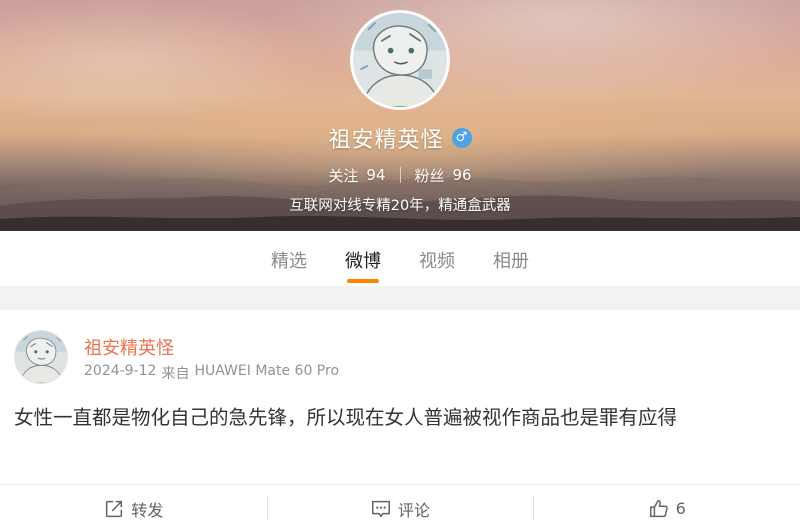  Describe the element at coordinates (381, 508) in the screenshot. I see `comment-icon` at that location.